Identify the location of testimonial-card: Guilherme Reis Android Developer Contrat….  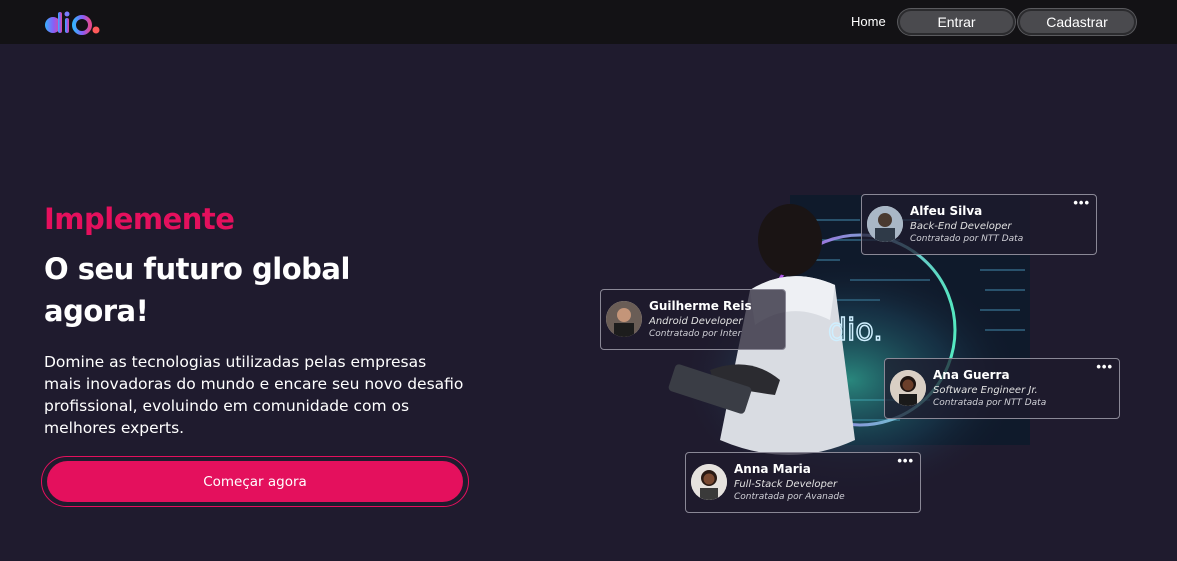
(693, 319).